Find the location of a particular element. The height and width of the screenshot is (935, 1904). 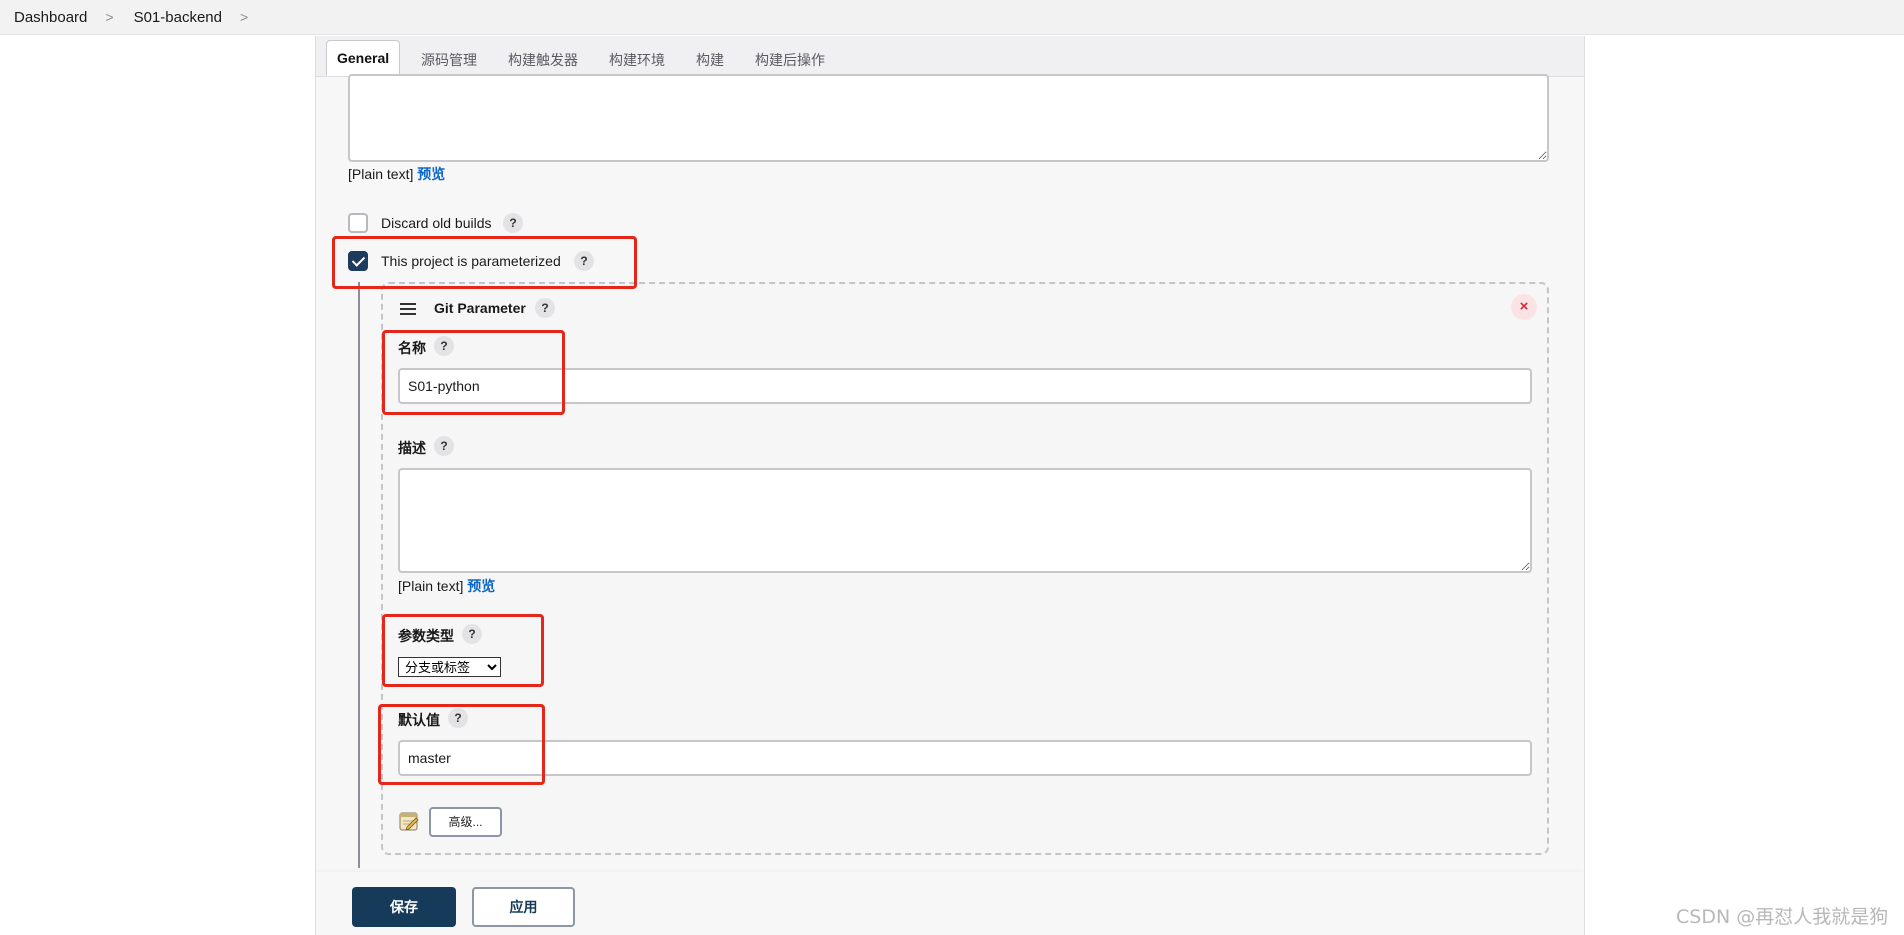

param-default-label: 默认值 is located at coordinates (419, 720).